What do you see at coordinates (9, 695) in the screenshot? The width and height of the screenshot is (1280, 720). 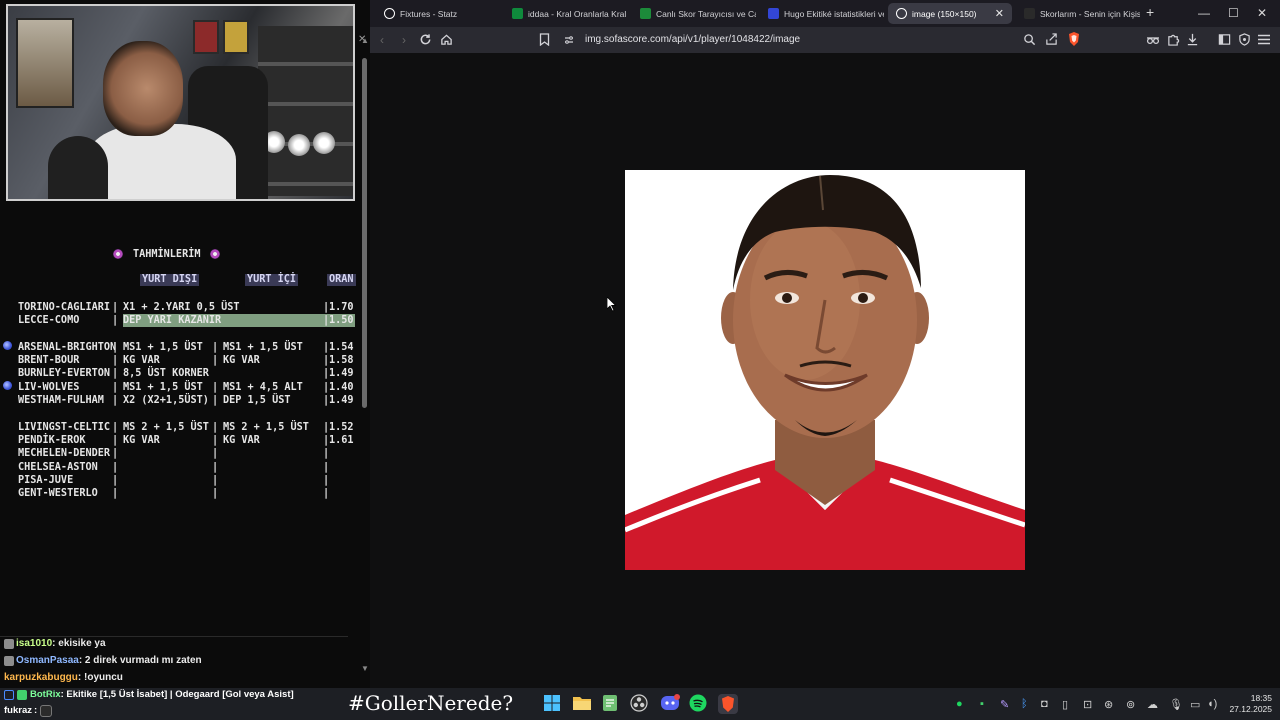 I see `bot-badge-icon` at bounding box center [9, 695].